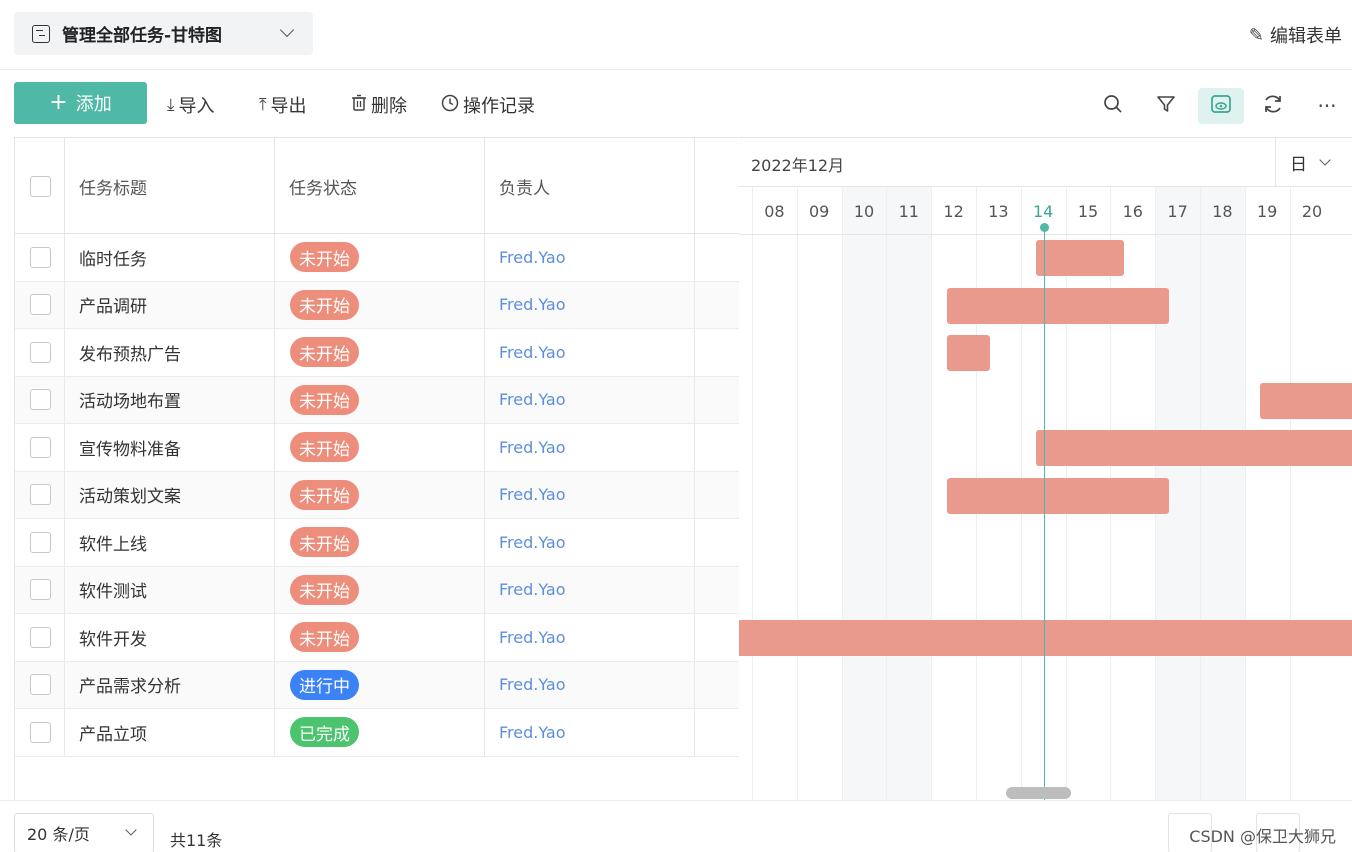  Describe the element at coordinates (170, 447) in the screenshot. I see `title-cell: 宣传物料准备` at that location.